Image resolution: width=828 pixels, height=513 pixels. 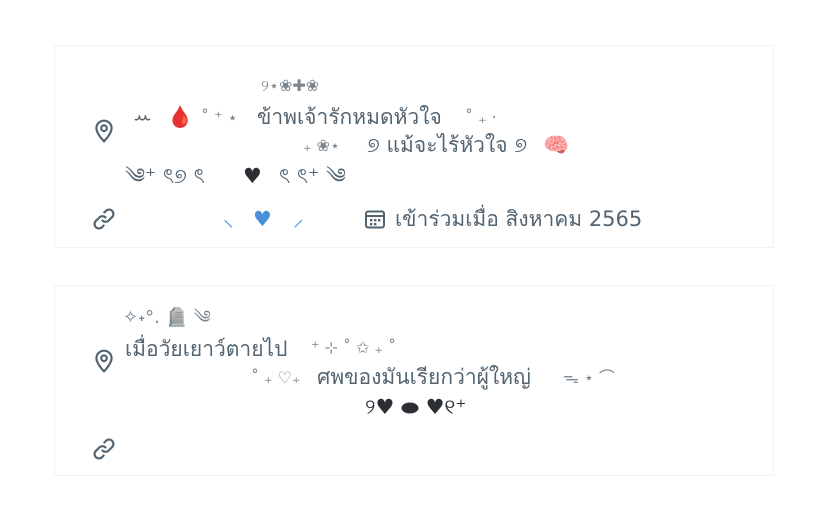 I want to click on location-line2-suffix: ᯓ ⋆ ⌒, so click(x=589, y=377).